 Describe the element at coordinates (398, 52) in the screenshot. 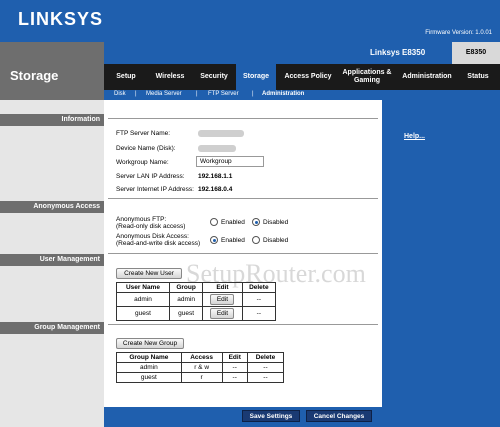

I see `model-name: Linksys E8350` at that location.